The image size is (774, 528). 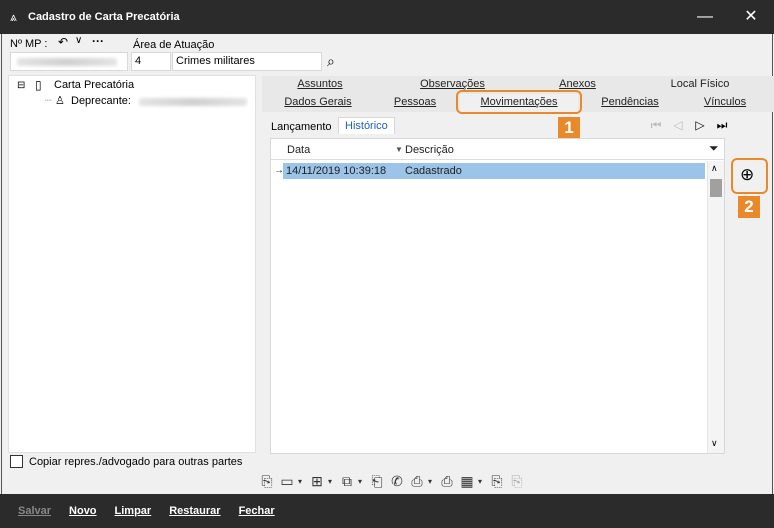 I want to click on mp-number-field, so click(x=69, y=61).